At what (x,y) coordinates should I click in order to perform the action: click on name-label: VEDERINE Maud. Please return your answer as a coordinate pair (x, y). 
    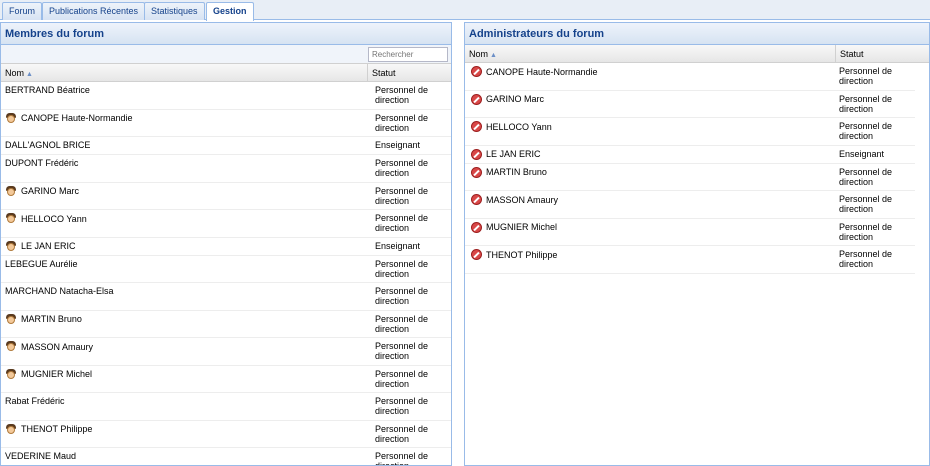
    Looking at the image, I should click on (41, 456).